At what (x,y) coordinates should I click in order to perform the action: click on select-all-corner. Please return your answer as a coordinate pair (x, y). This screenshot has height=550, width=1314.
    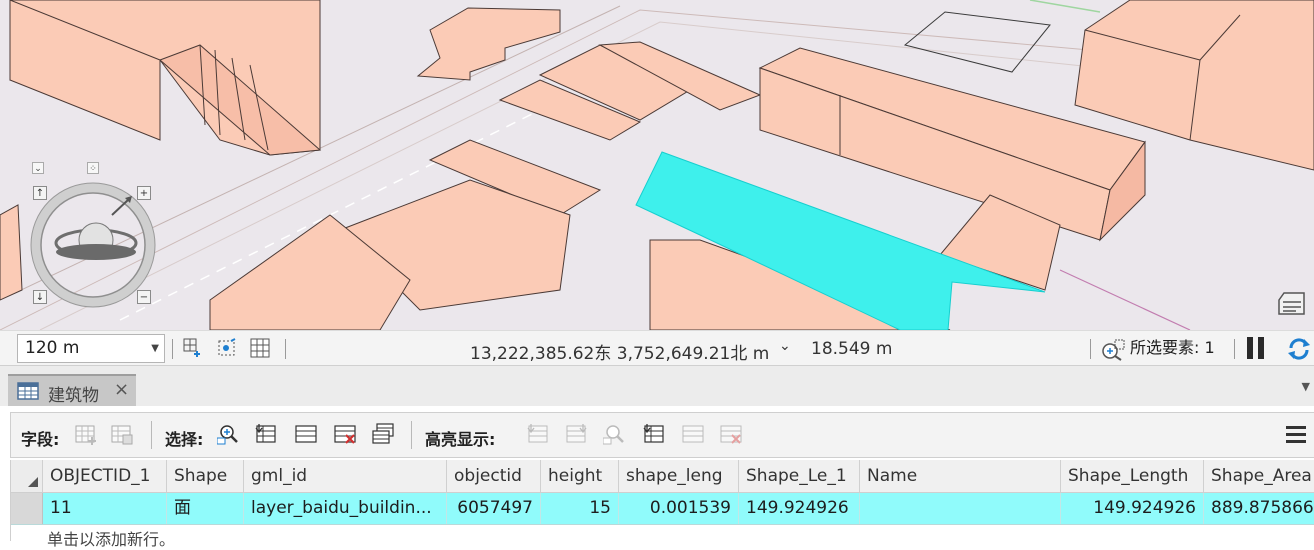
    Looking at the image, I should click on (27, 476).